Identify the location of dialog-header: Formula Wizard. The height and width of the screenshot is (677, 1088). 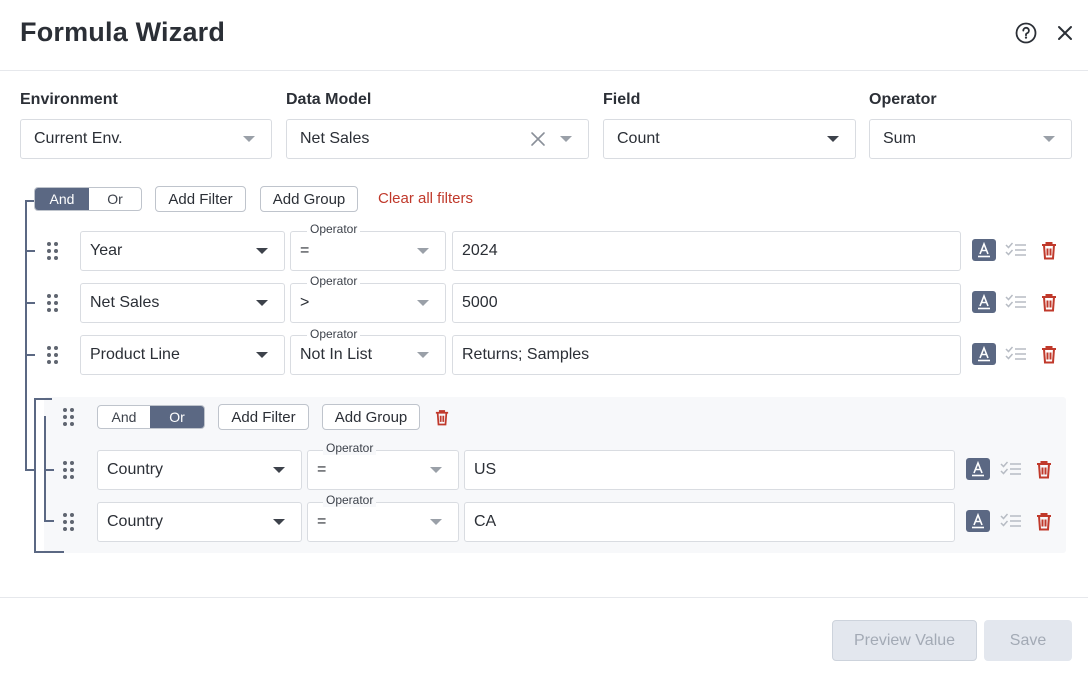
(544, 35).